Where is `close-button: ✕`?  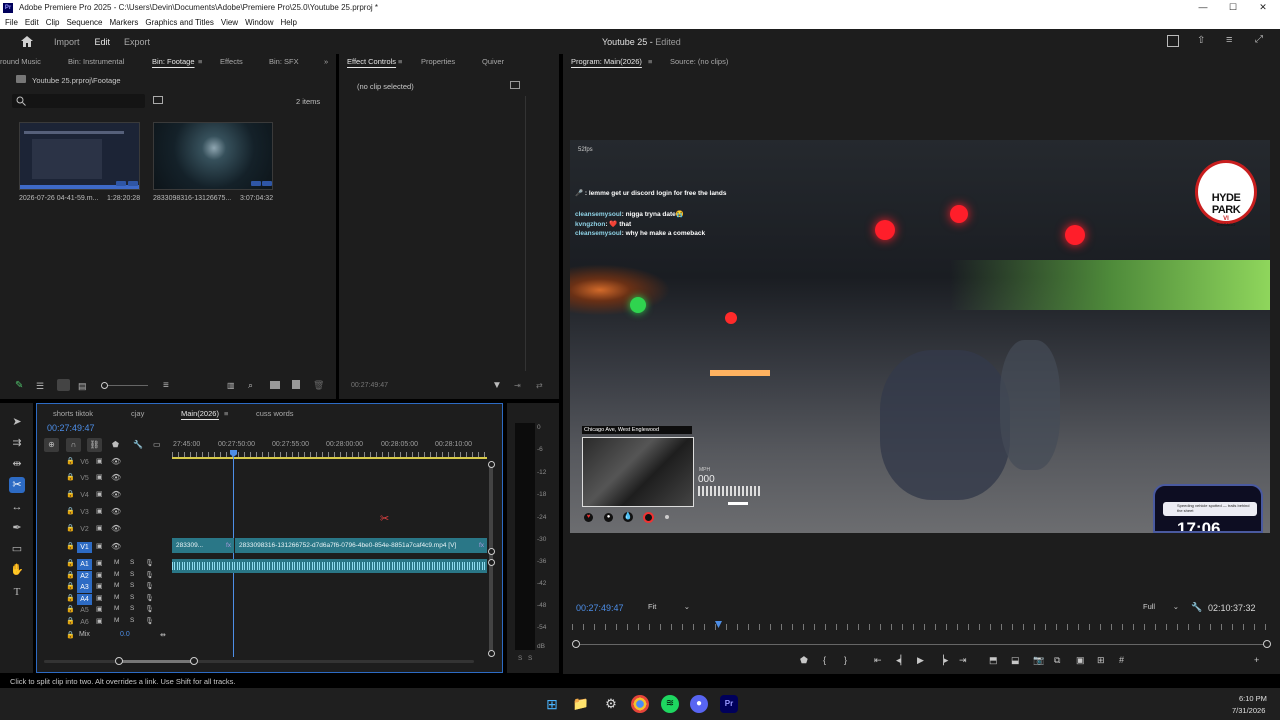 close-button: ✕ is located at coordinates (1263, 7).